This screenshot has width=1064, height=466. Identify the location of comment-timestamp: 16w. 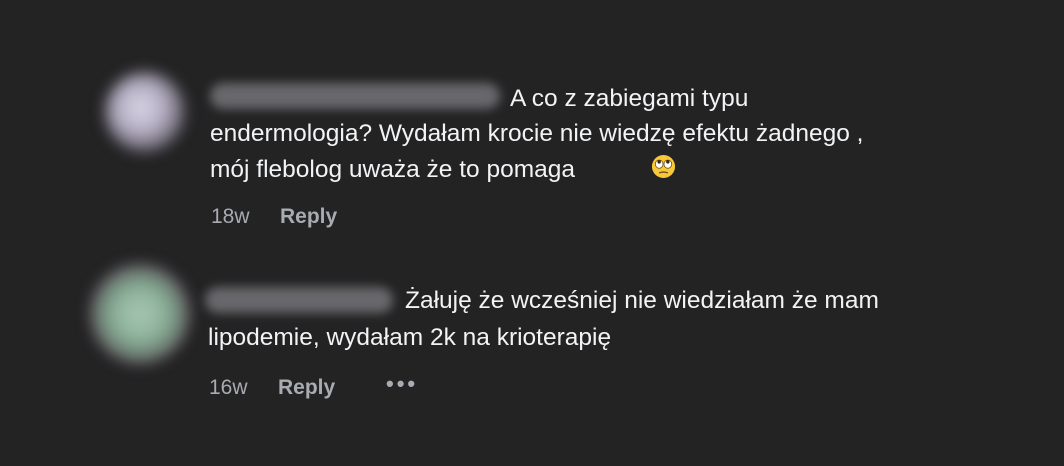
(228, 387).